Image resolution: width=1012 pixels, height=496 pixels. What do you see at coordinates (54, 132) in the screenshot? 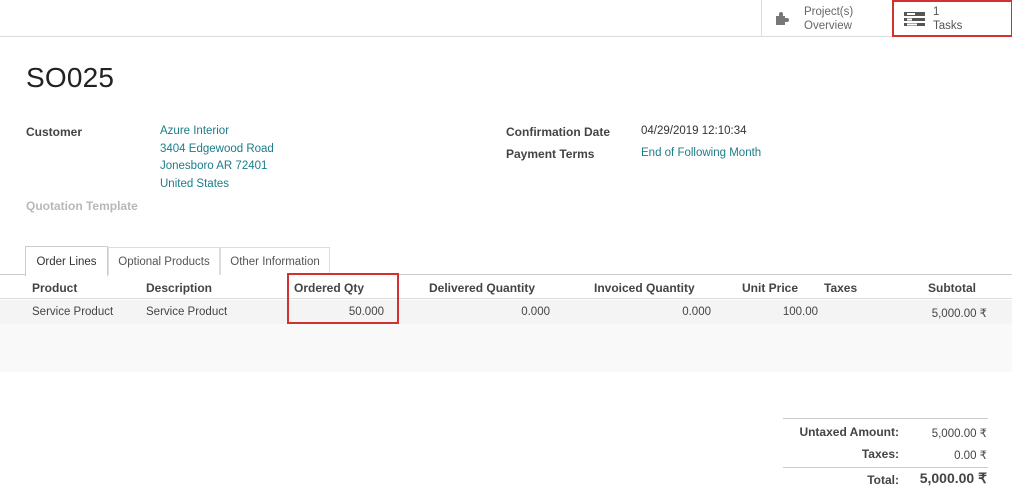
I see `customer-label: Customer` at bounding box center [54, 132].